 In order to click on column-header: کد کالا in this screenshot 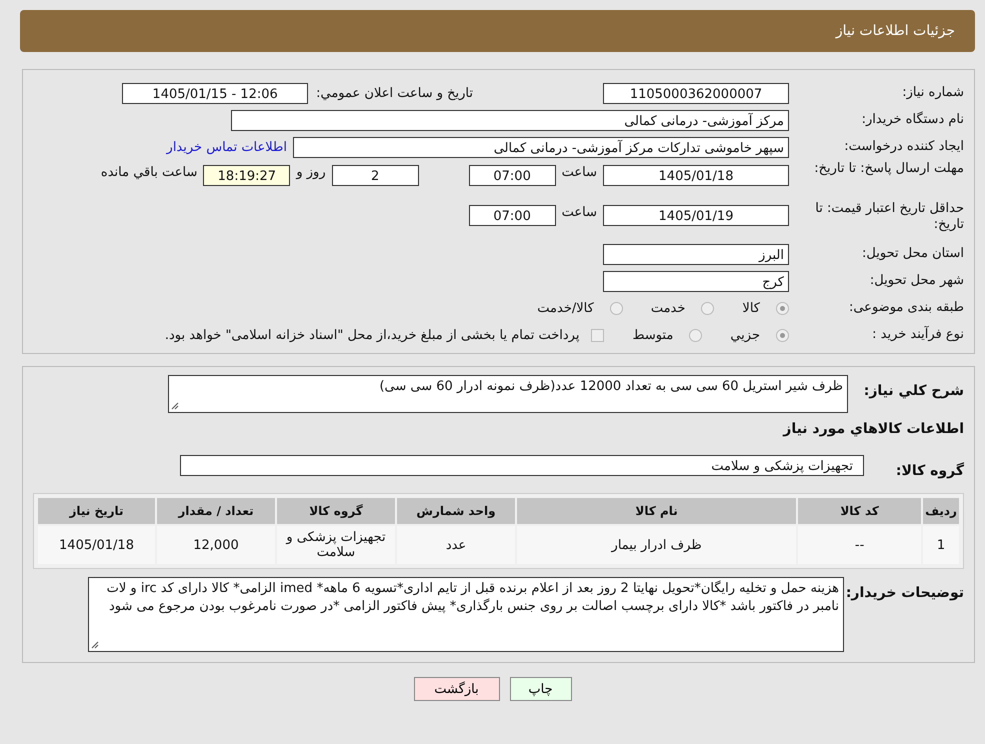, I will do `click(859, 511)`.